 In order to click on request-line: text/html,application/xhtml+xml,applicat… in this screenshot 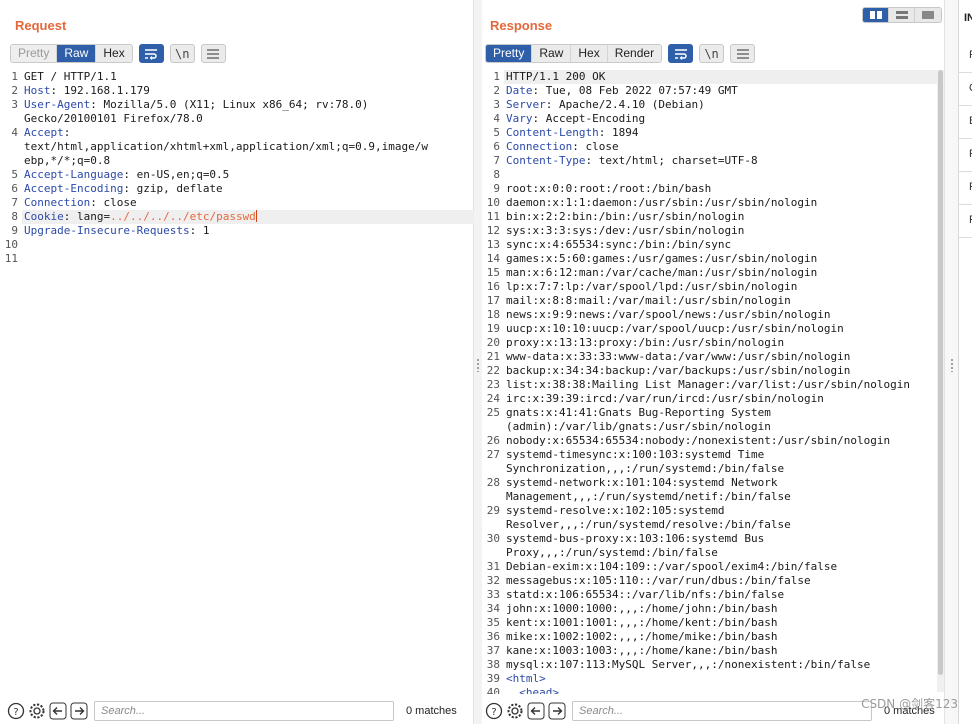, I will do `click(237, 147)`.